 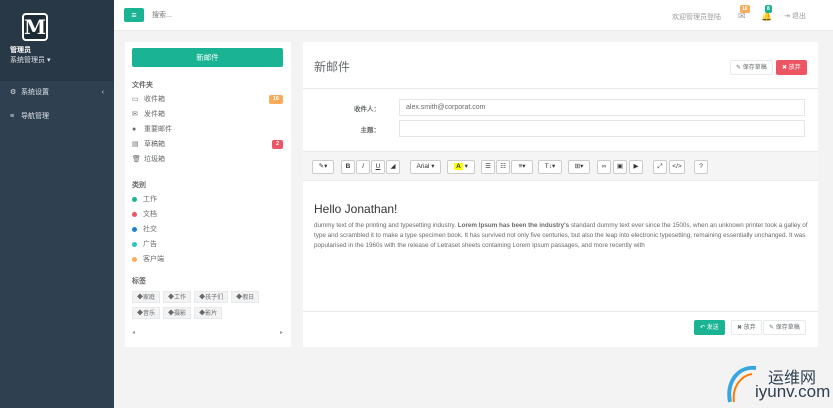 I want to click on tag-item: ◆孩子们, so click(x=211, y=297).